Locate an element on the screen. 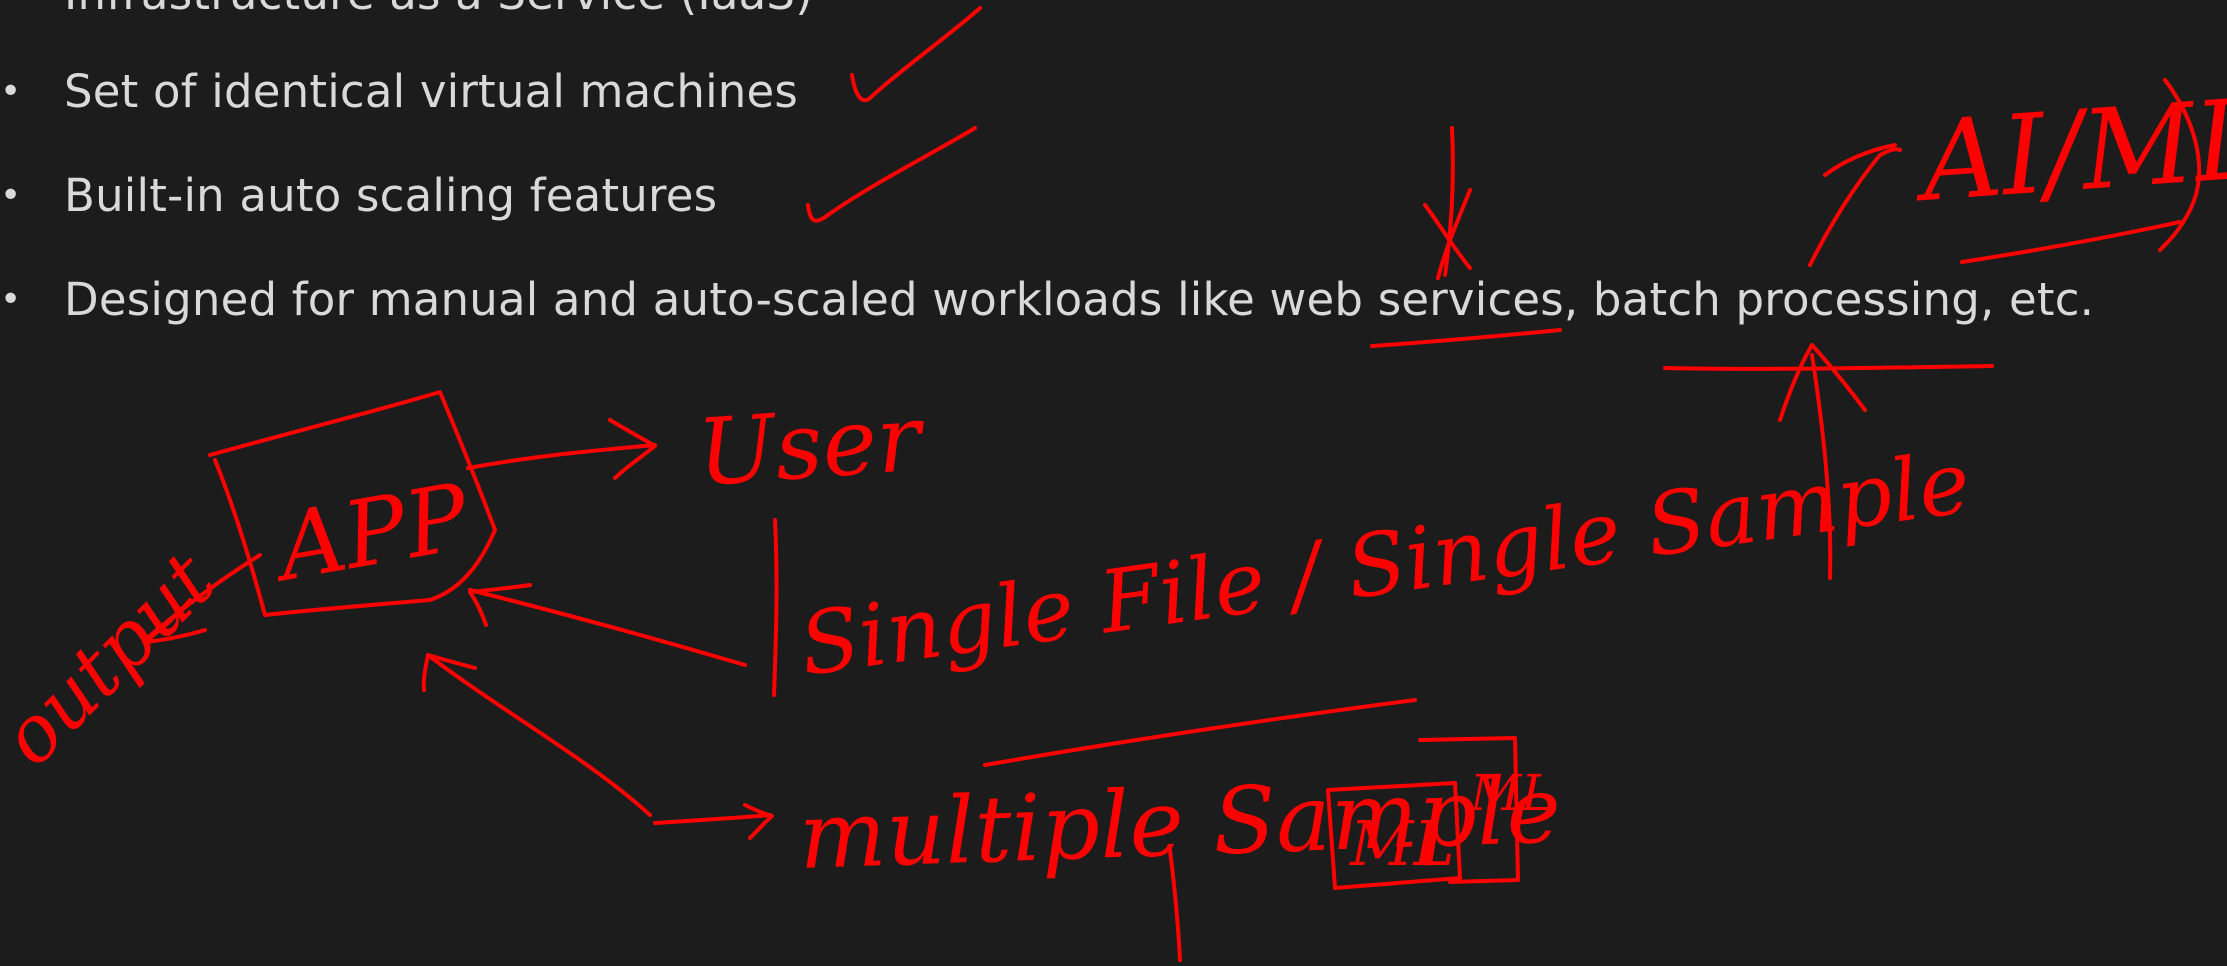  arrow-app-to-user is located at coordinates (561, 449).